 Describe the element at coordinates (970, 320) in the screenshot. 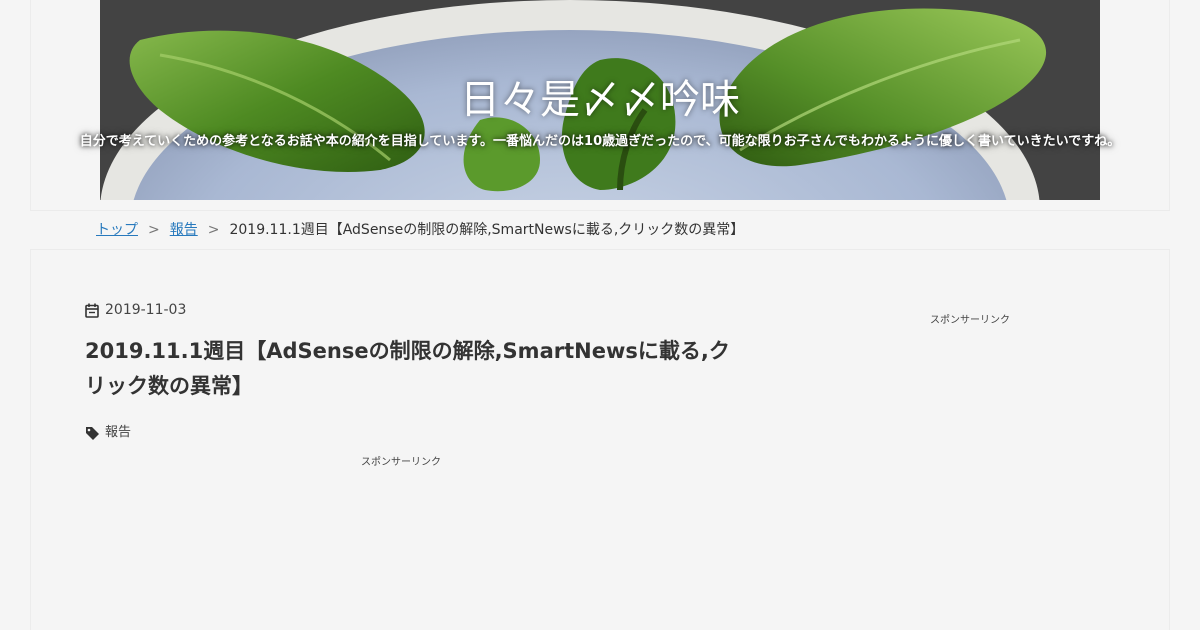

I see `ad-label-sidebar: スポンサーリンク` at that location.